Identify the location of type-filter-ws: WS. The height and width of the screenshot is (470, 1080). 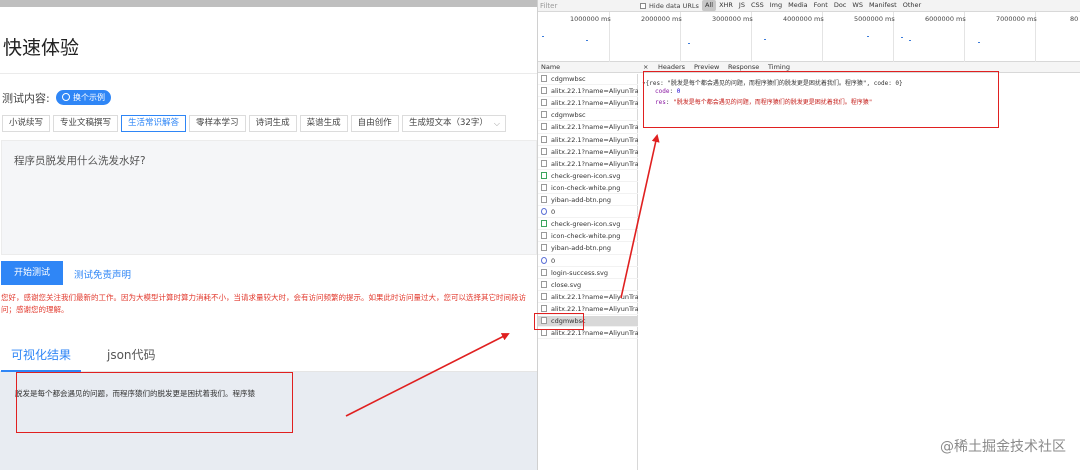
(857, 5).